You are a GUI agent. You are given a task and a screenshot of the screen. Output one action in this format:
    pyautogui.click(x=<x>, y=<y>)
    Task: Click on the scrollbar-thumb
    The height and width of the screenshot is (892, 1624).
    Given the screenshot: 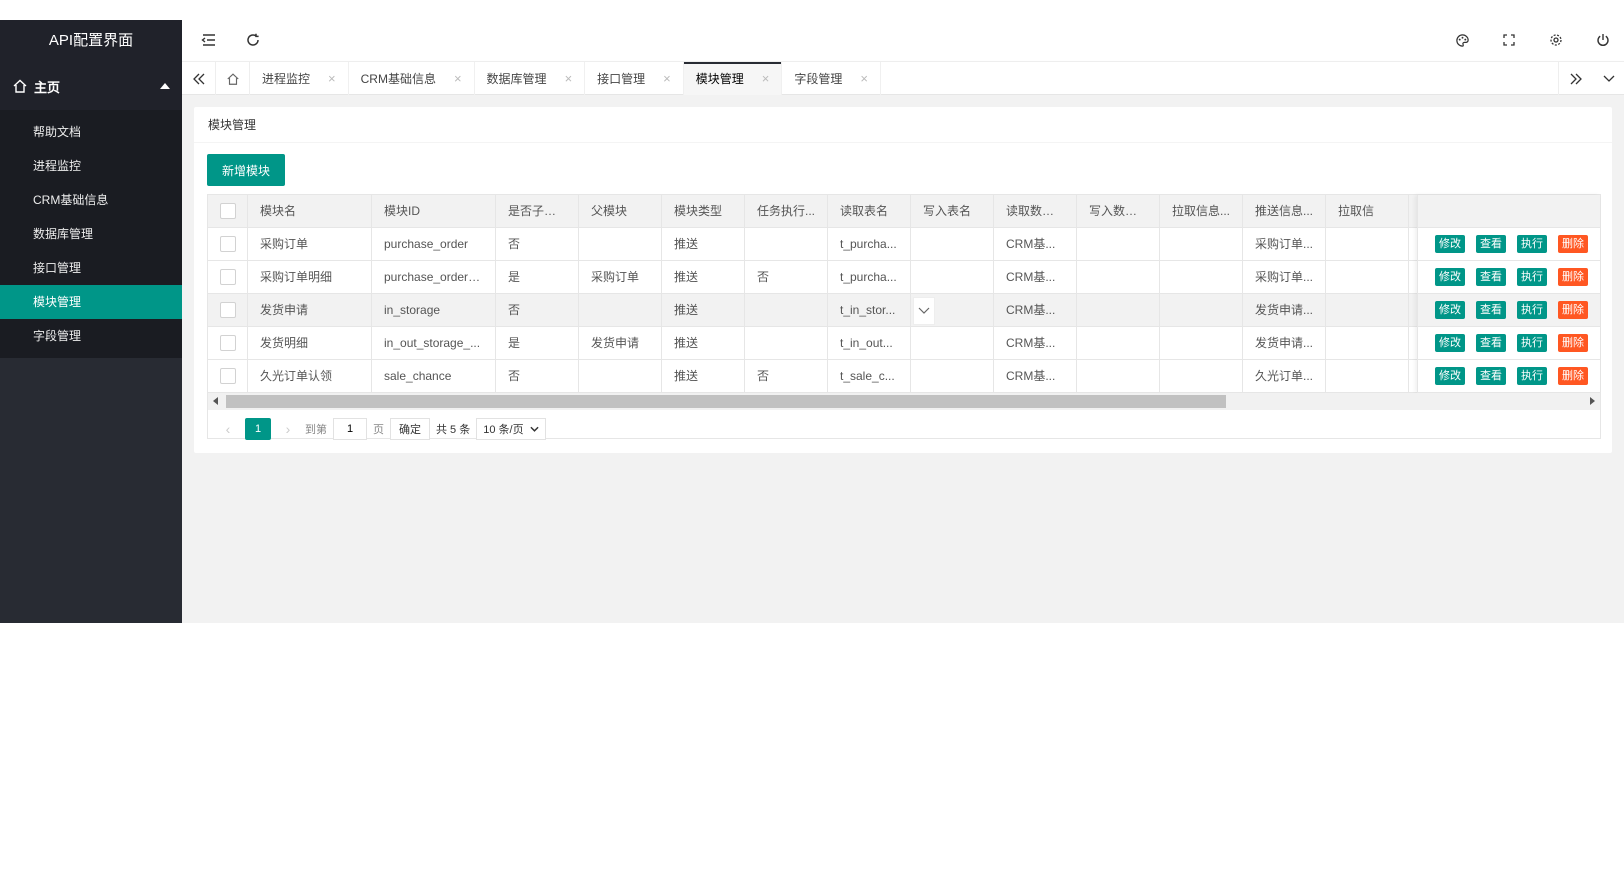 What is the action you would take?
    pyautogui.click(x=726, y=401)
    